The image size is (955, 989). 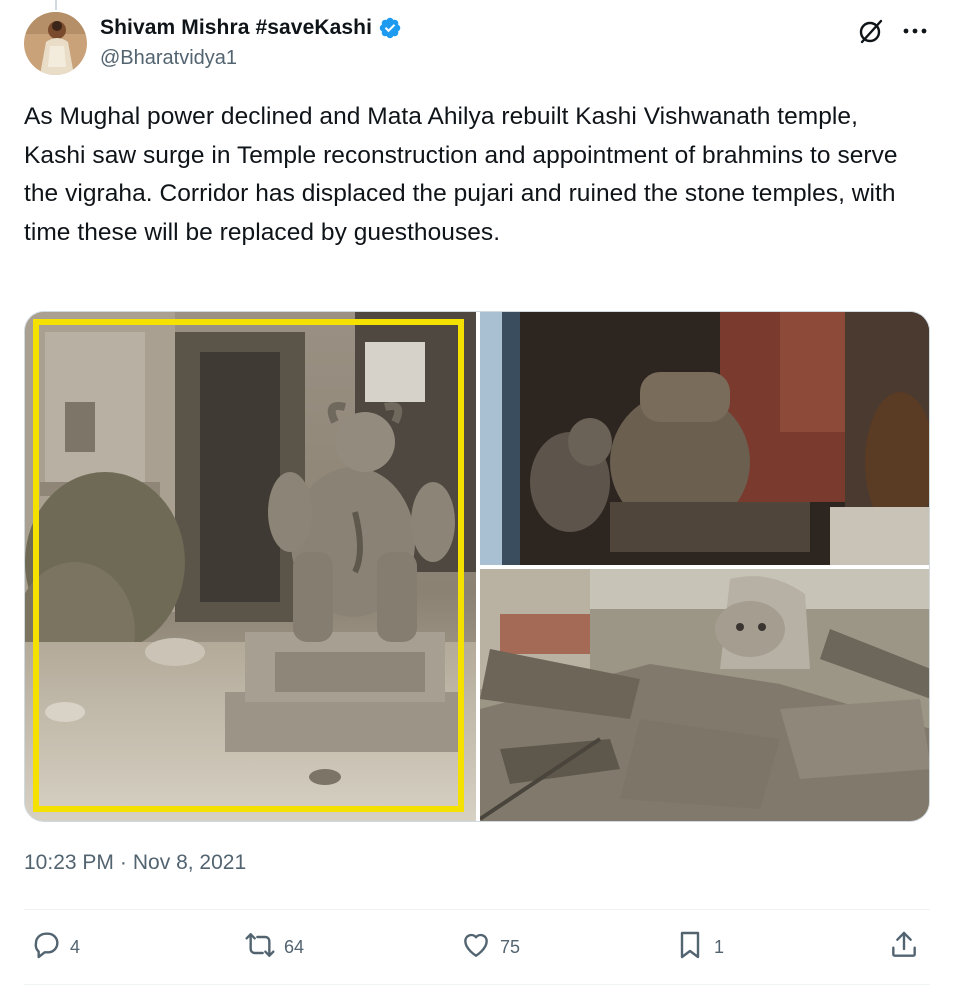 What do you see at coordinates (236, 28) in the screenshot?
I see `display-name: Shivam Mishra #saveKashi` at bounding box center [236, 28].